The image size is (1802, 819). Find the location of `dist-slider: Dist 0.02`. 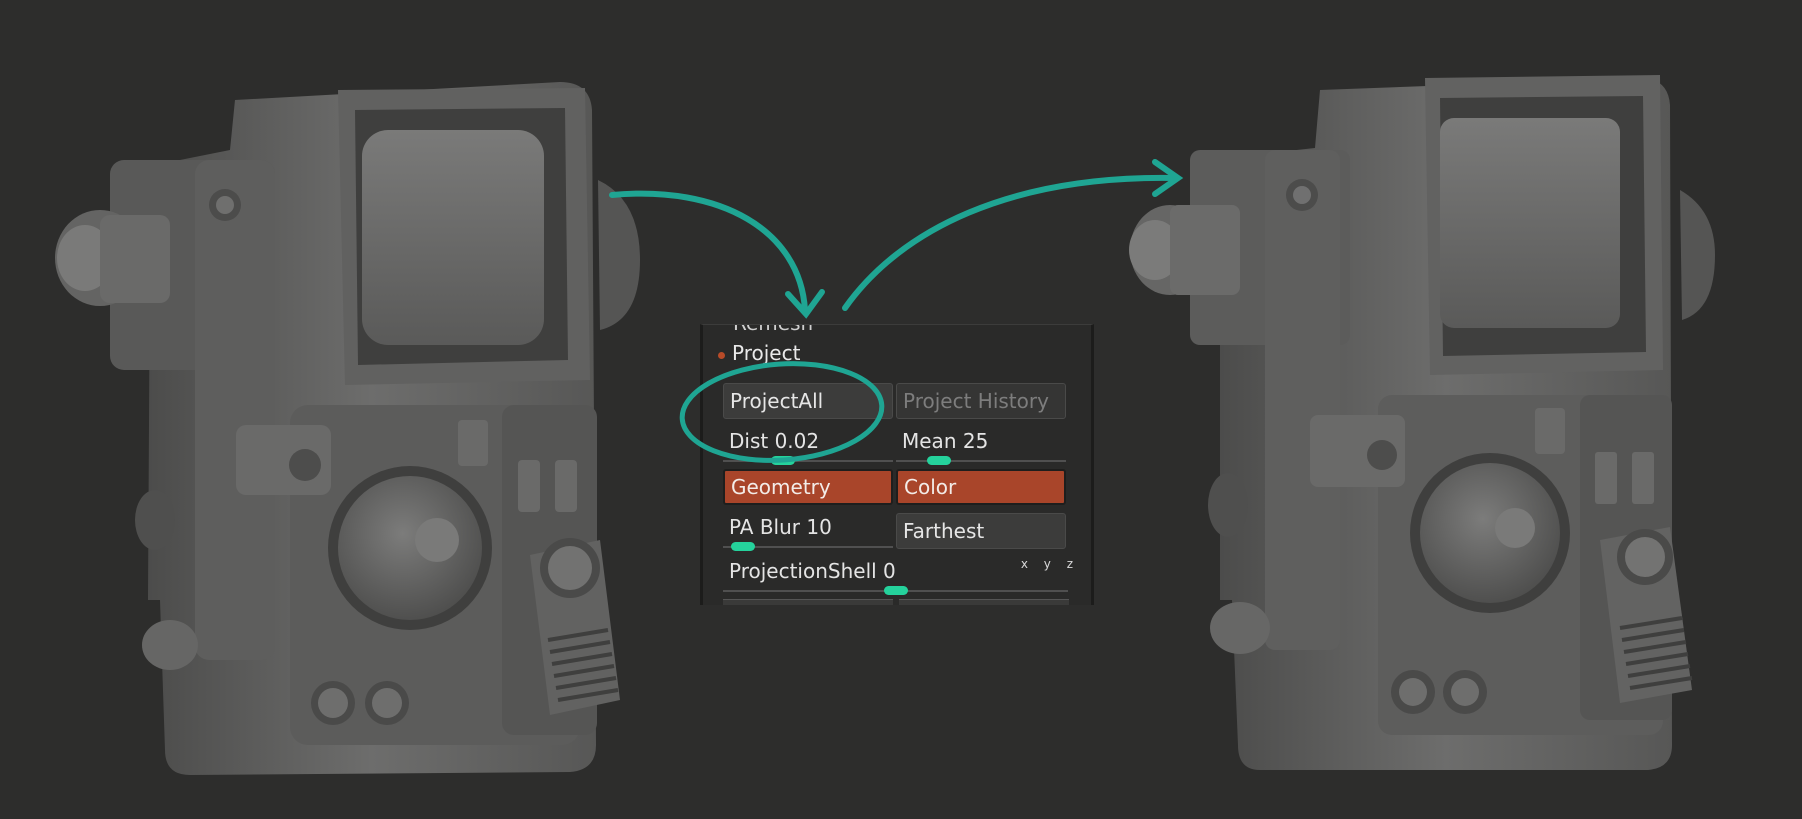

dist-slider: Dist 0.02 is located at coordinates (808, 447).